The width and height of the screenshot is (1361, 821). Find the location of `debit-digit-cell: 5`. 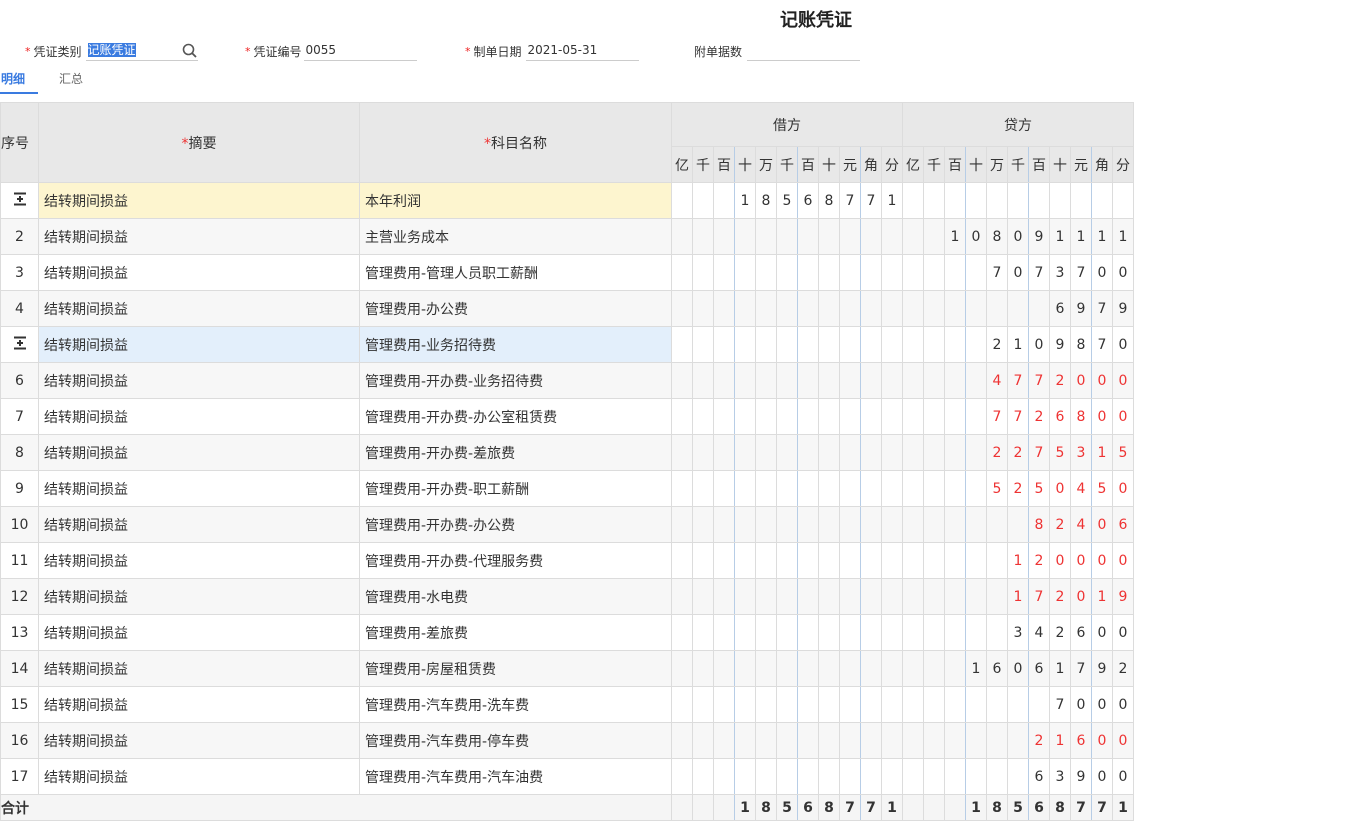

debit-digit-cell: 5 is located at coordinates (787, 200).